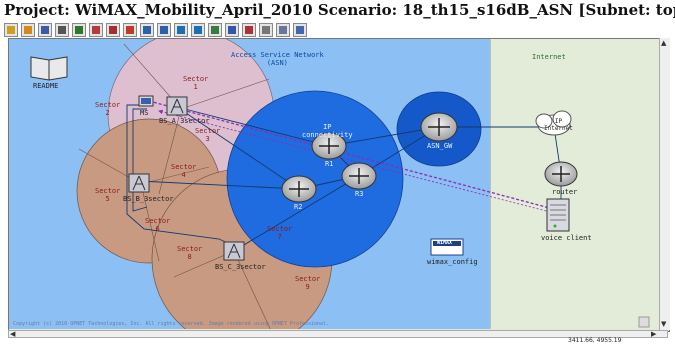  I want to click on chart-button, so click(283, 30).